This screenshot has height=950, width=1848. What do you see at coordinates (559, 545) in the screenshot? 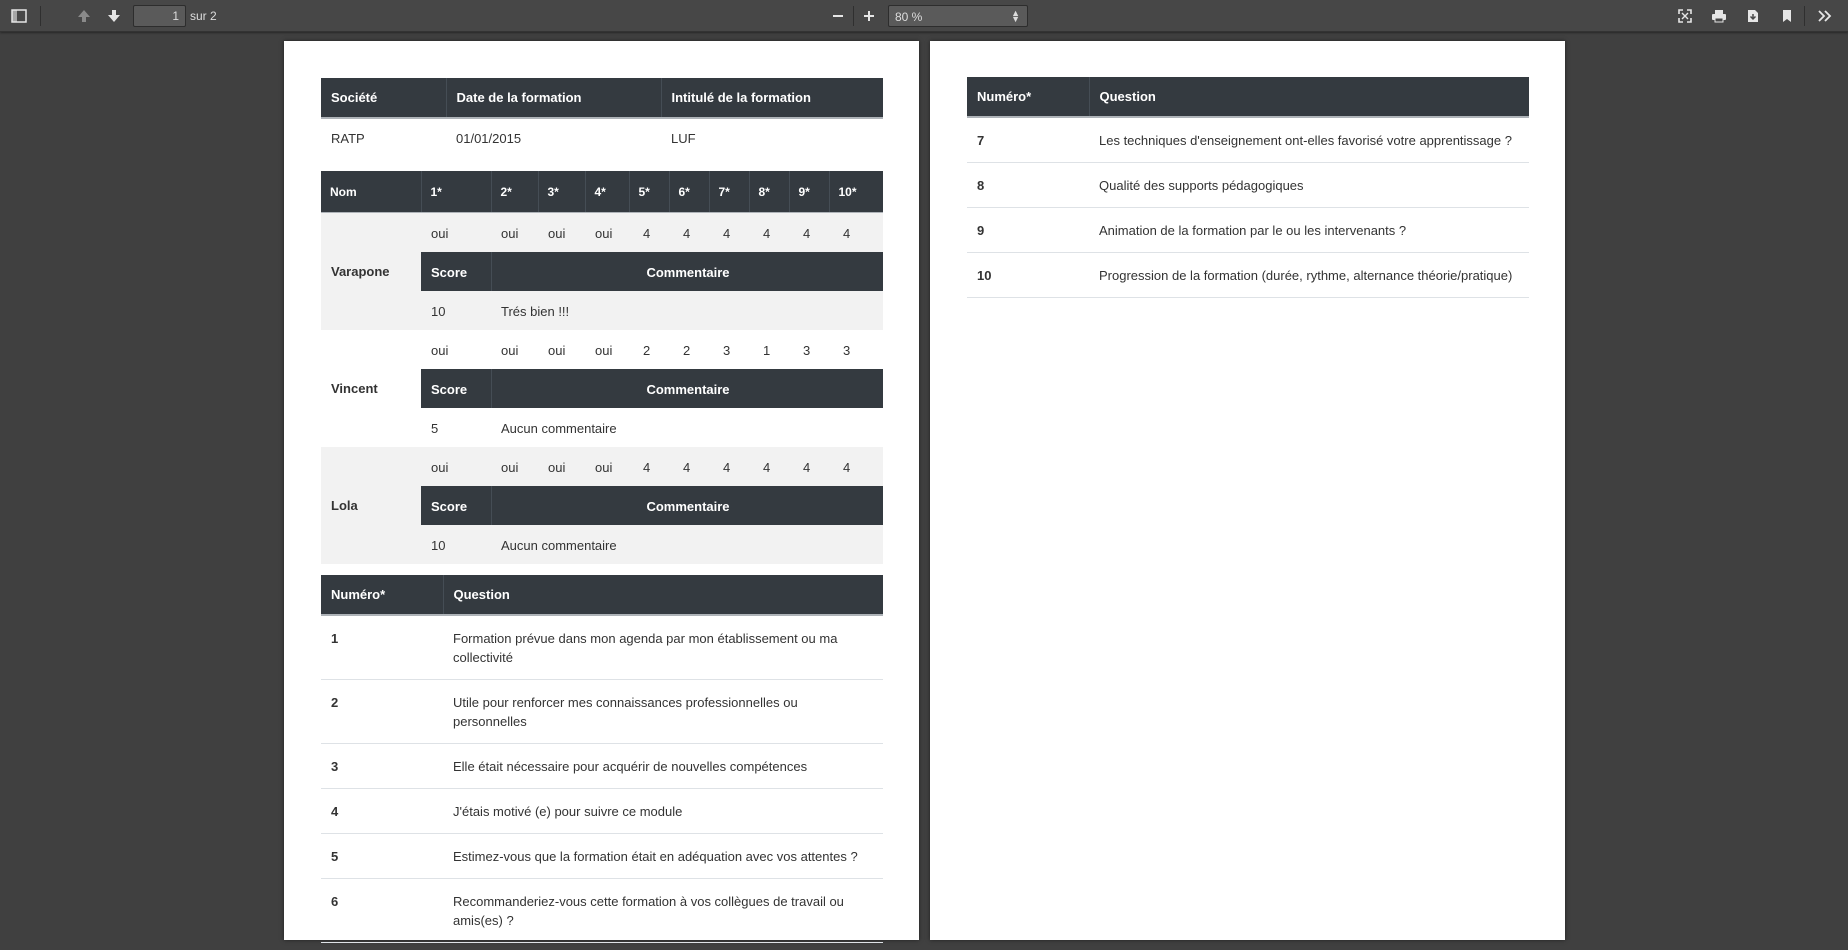
I see `comment-value: Aucun commentaire` at bounding box center [559, 545].